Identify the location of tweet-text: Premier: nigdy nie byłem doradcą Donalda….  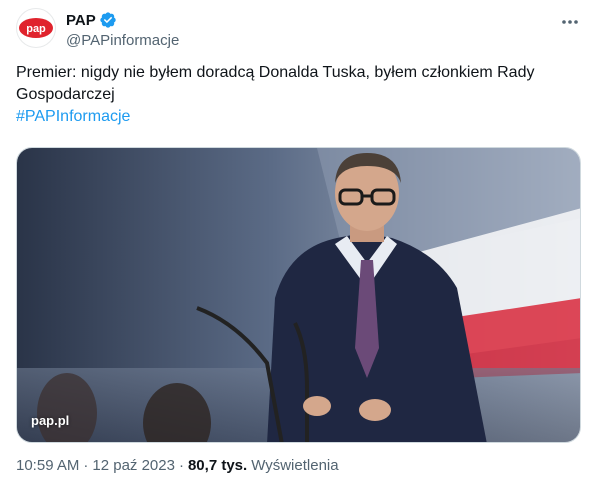
(299, 95).